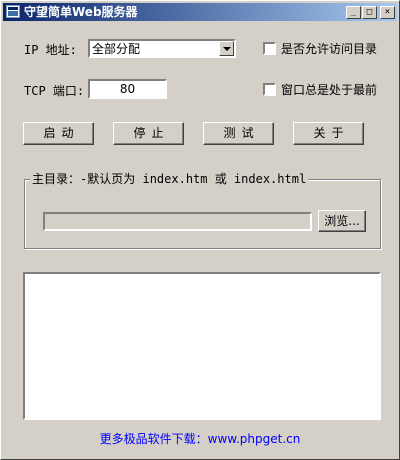  I want to click on root-dir-title: 主目录：-默认页为 index.htm 或 index.html, so click(169, 179).